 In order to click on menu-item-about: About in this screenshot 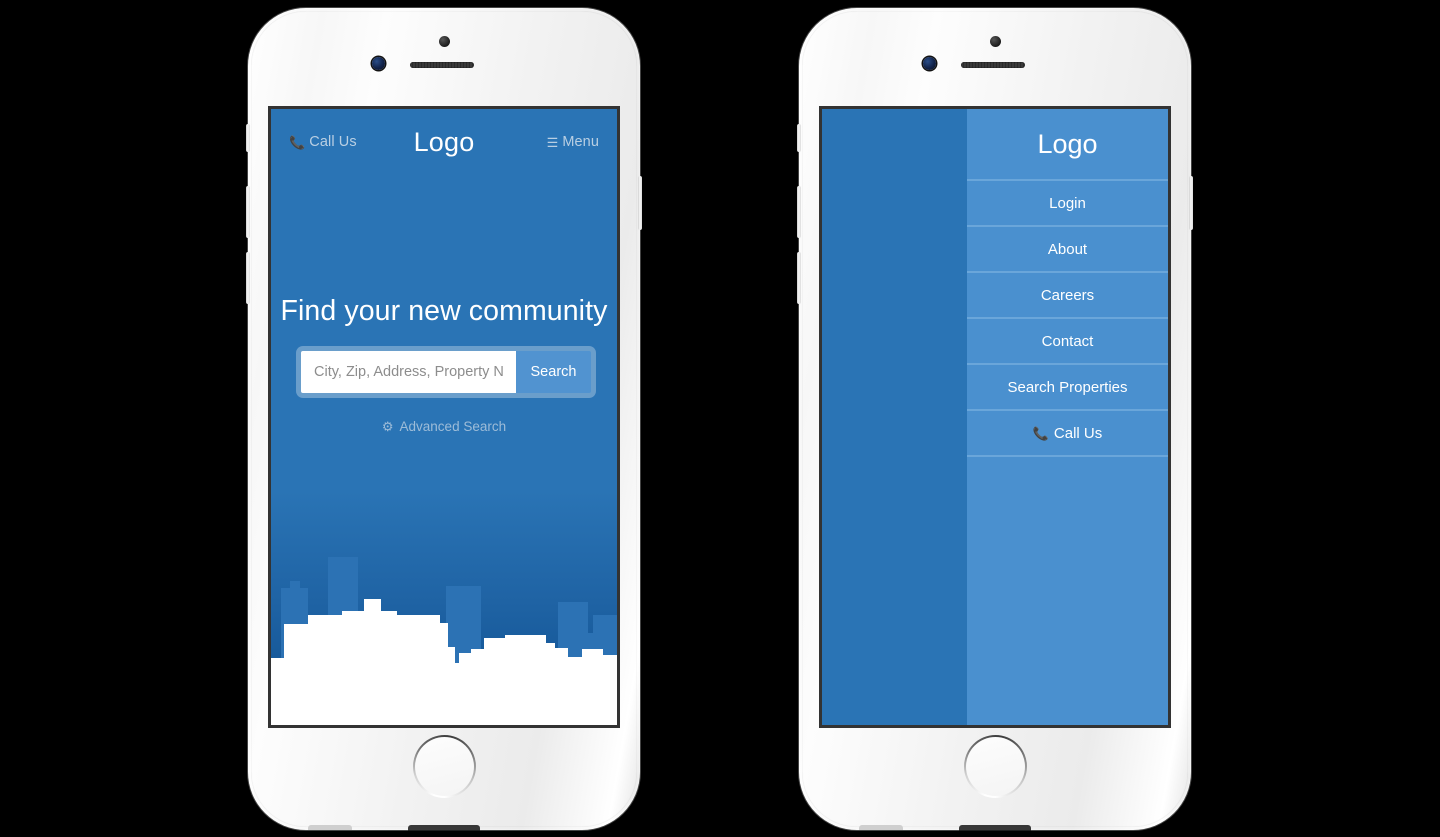, I will do `click(1067, 250)`.